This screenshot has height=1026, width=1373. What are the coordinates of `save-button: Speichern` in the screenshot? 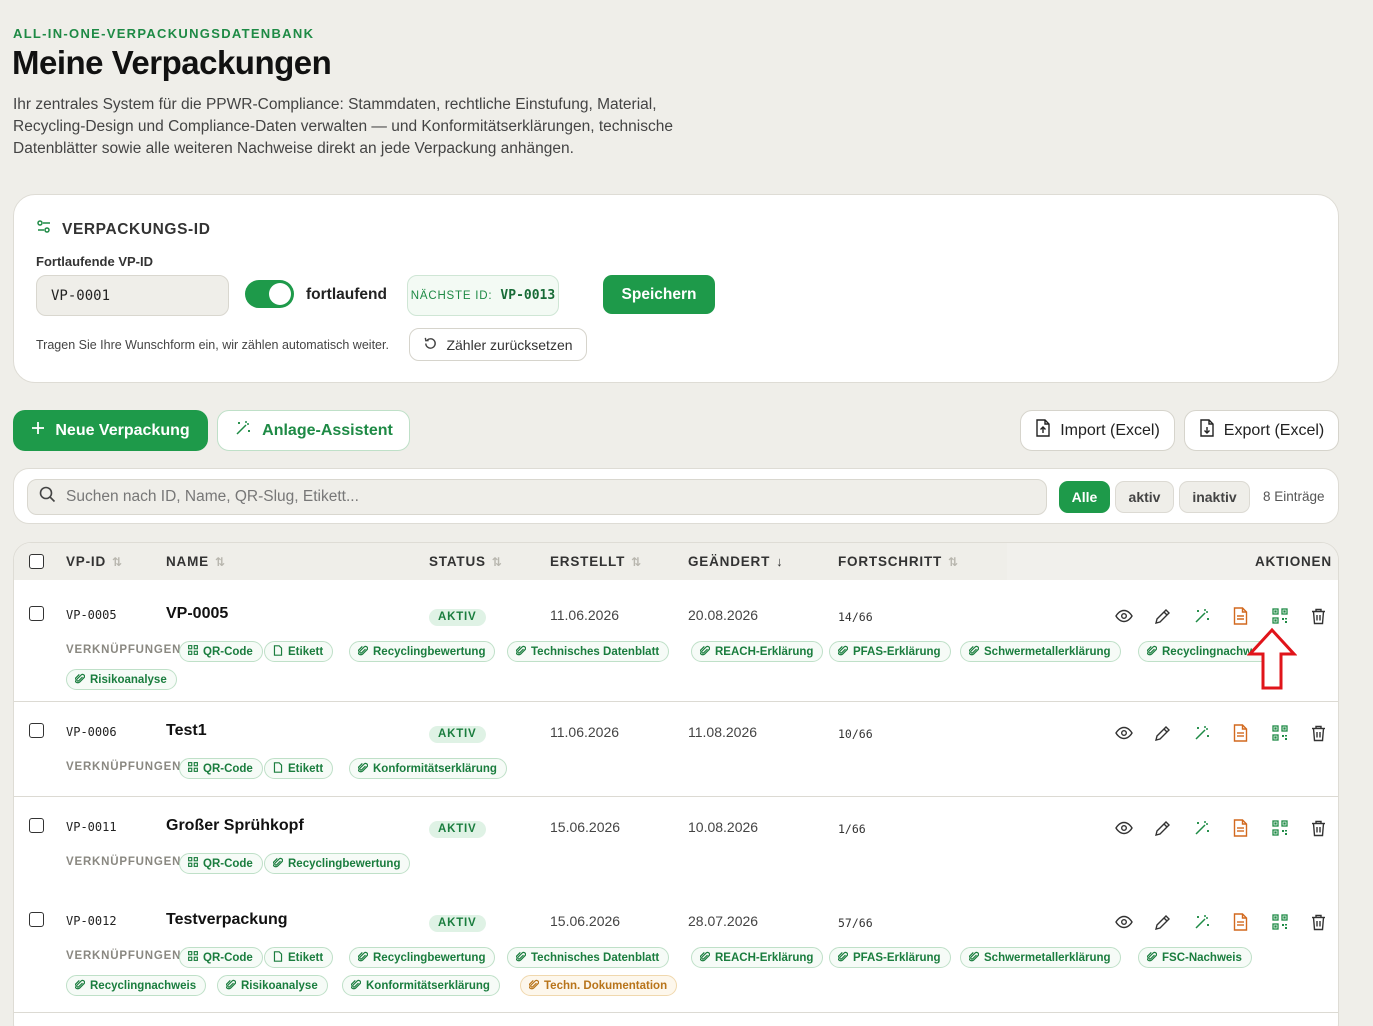 It's located at (659, 294).